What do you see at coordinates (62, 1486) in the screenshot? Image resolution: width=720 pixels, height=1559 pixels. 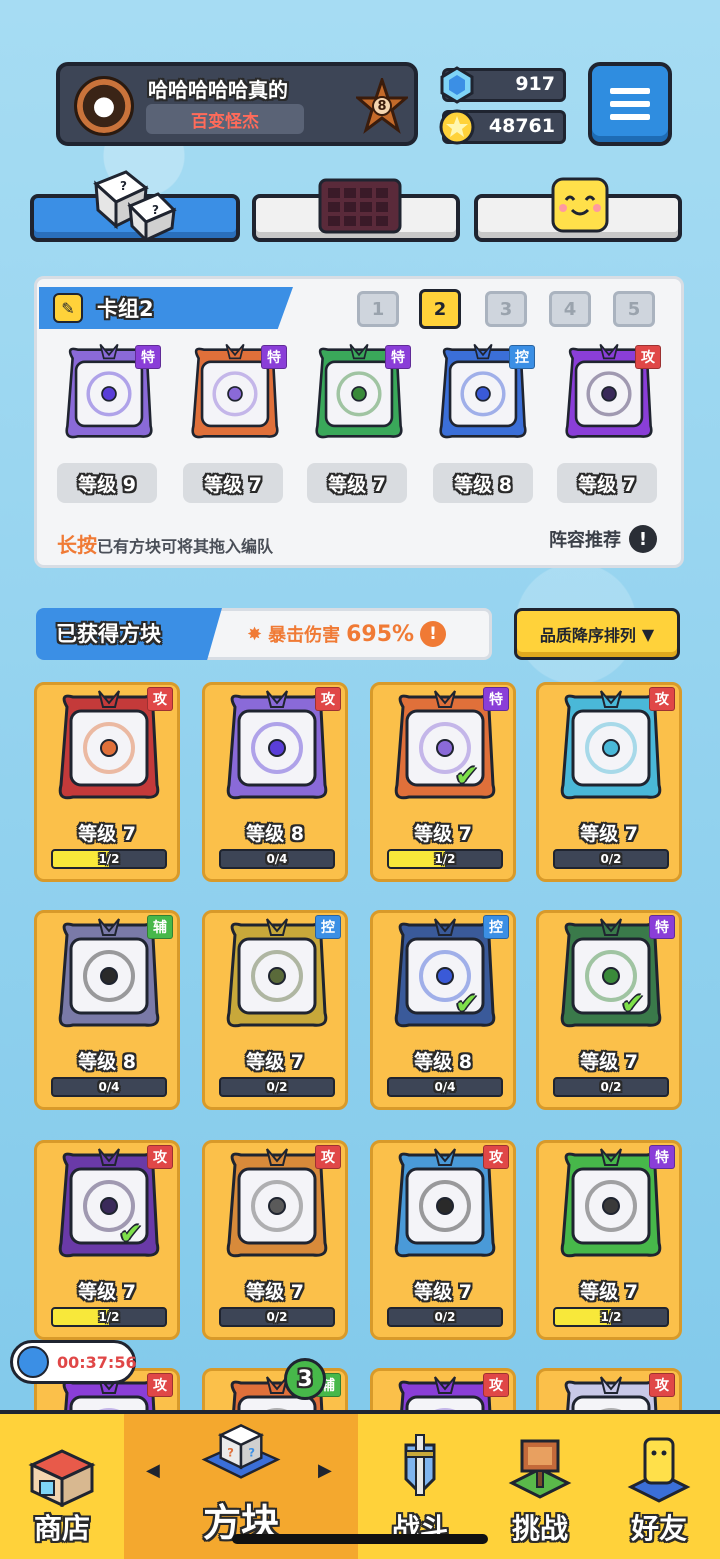 I see `nav-shop: 商店` at bounding box center [62, 1486].